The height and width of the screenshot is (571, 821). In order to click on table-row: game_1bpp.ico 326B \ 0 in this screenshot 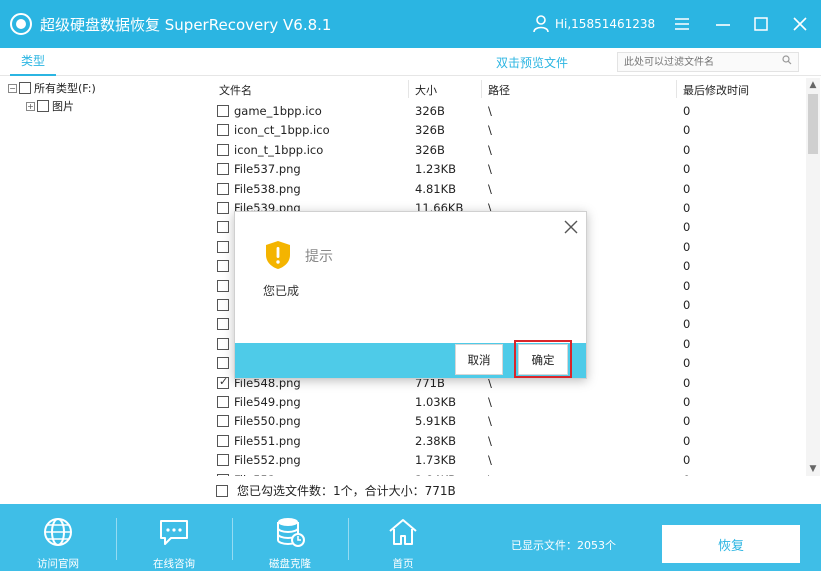, I will do `click(508, 111)`.